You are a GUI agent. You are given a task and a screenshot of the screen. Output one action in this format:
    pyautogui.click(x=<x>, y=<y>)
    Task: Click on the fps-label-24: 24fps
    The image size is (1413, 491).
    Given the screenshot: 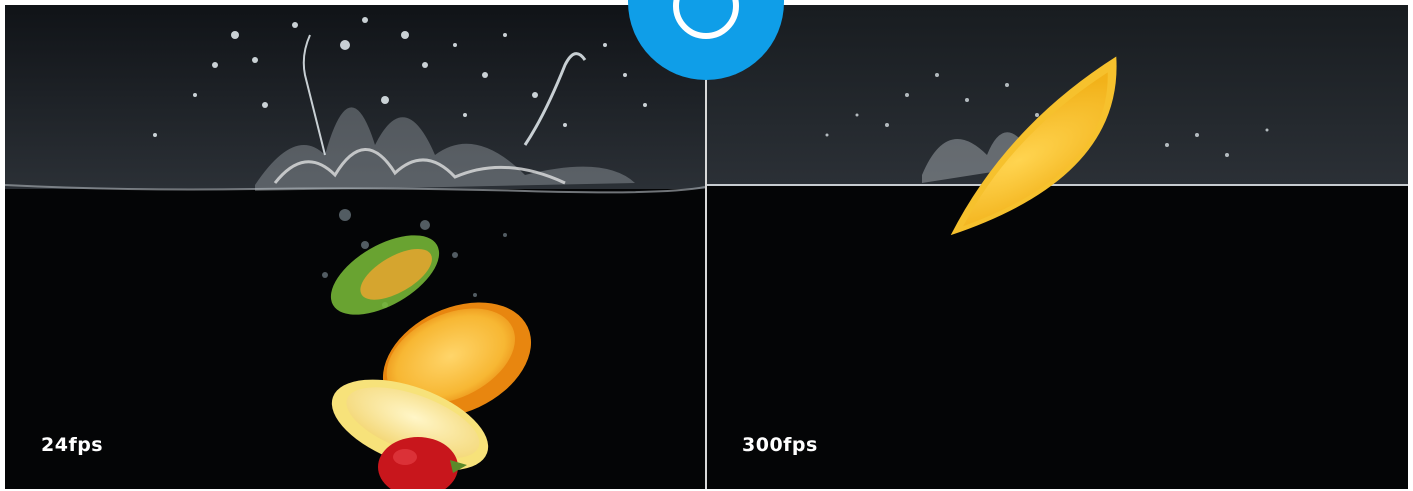 What is the action you would take?
    pyautogui.click(x=72, y=445)
    